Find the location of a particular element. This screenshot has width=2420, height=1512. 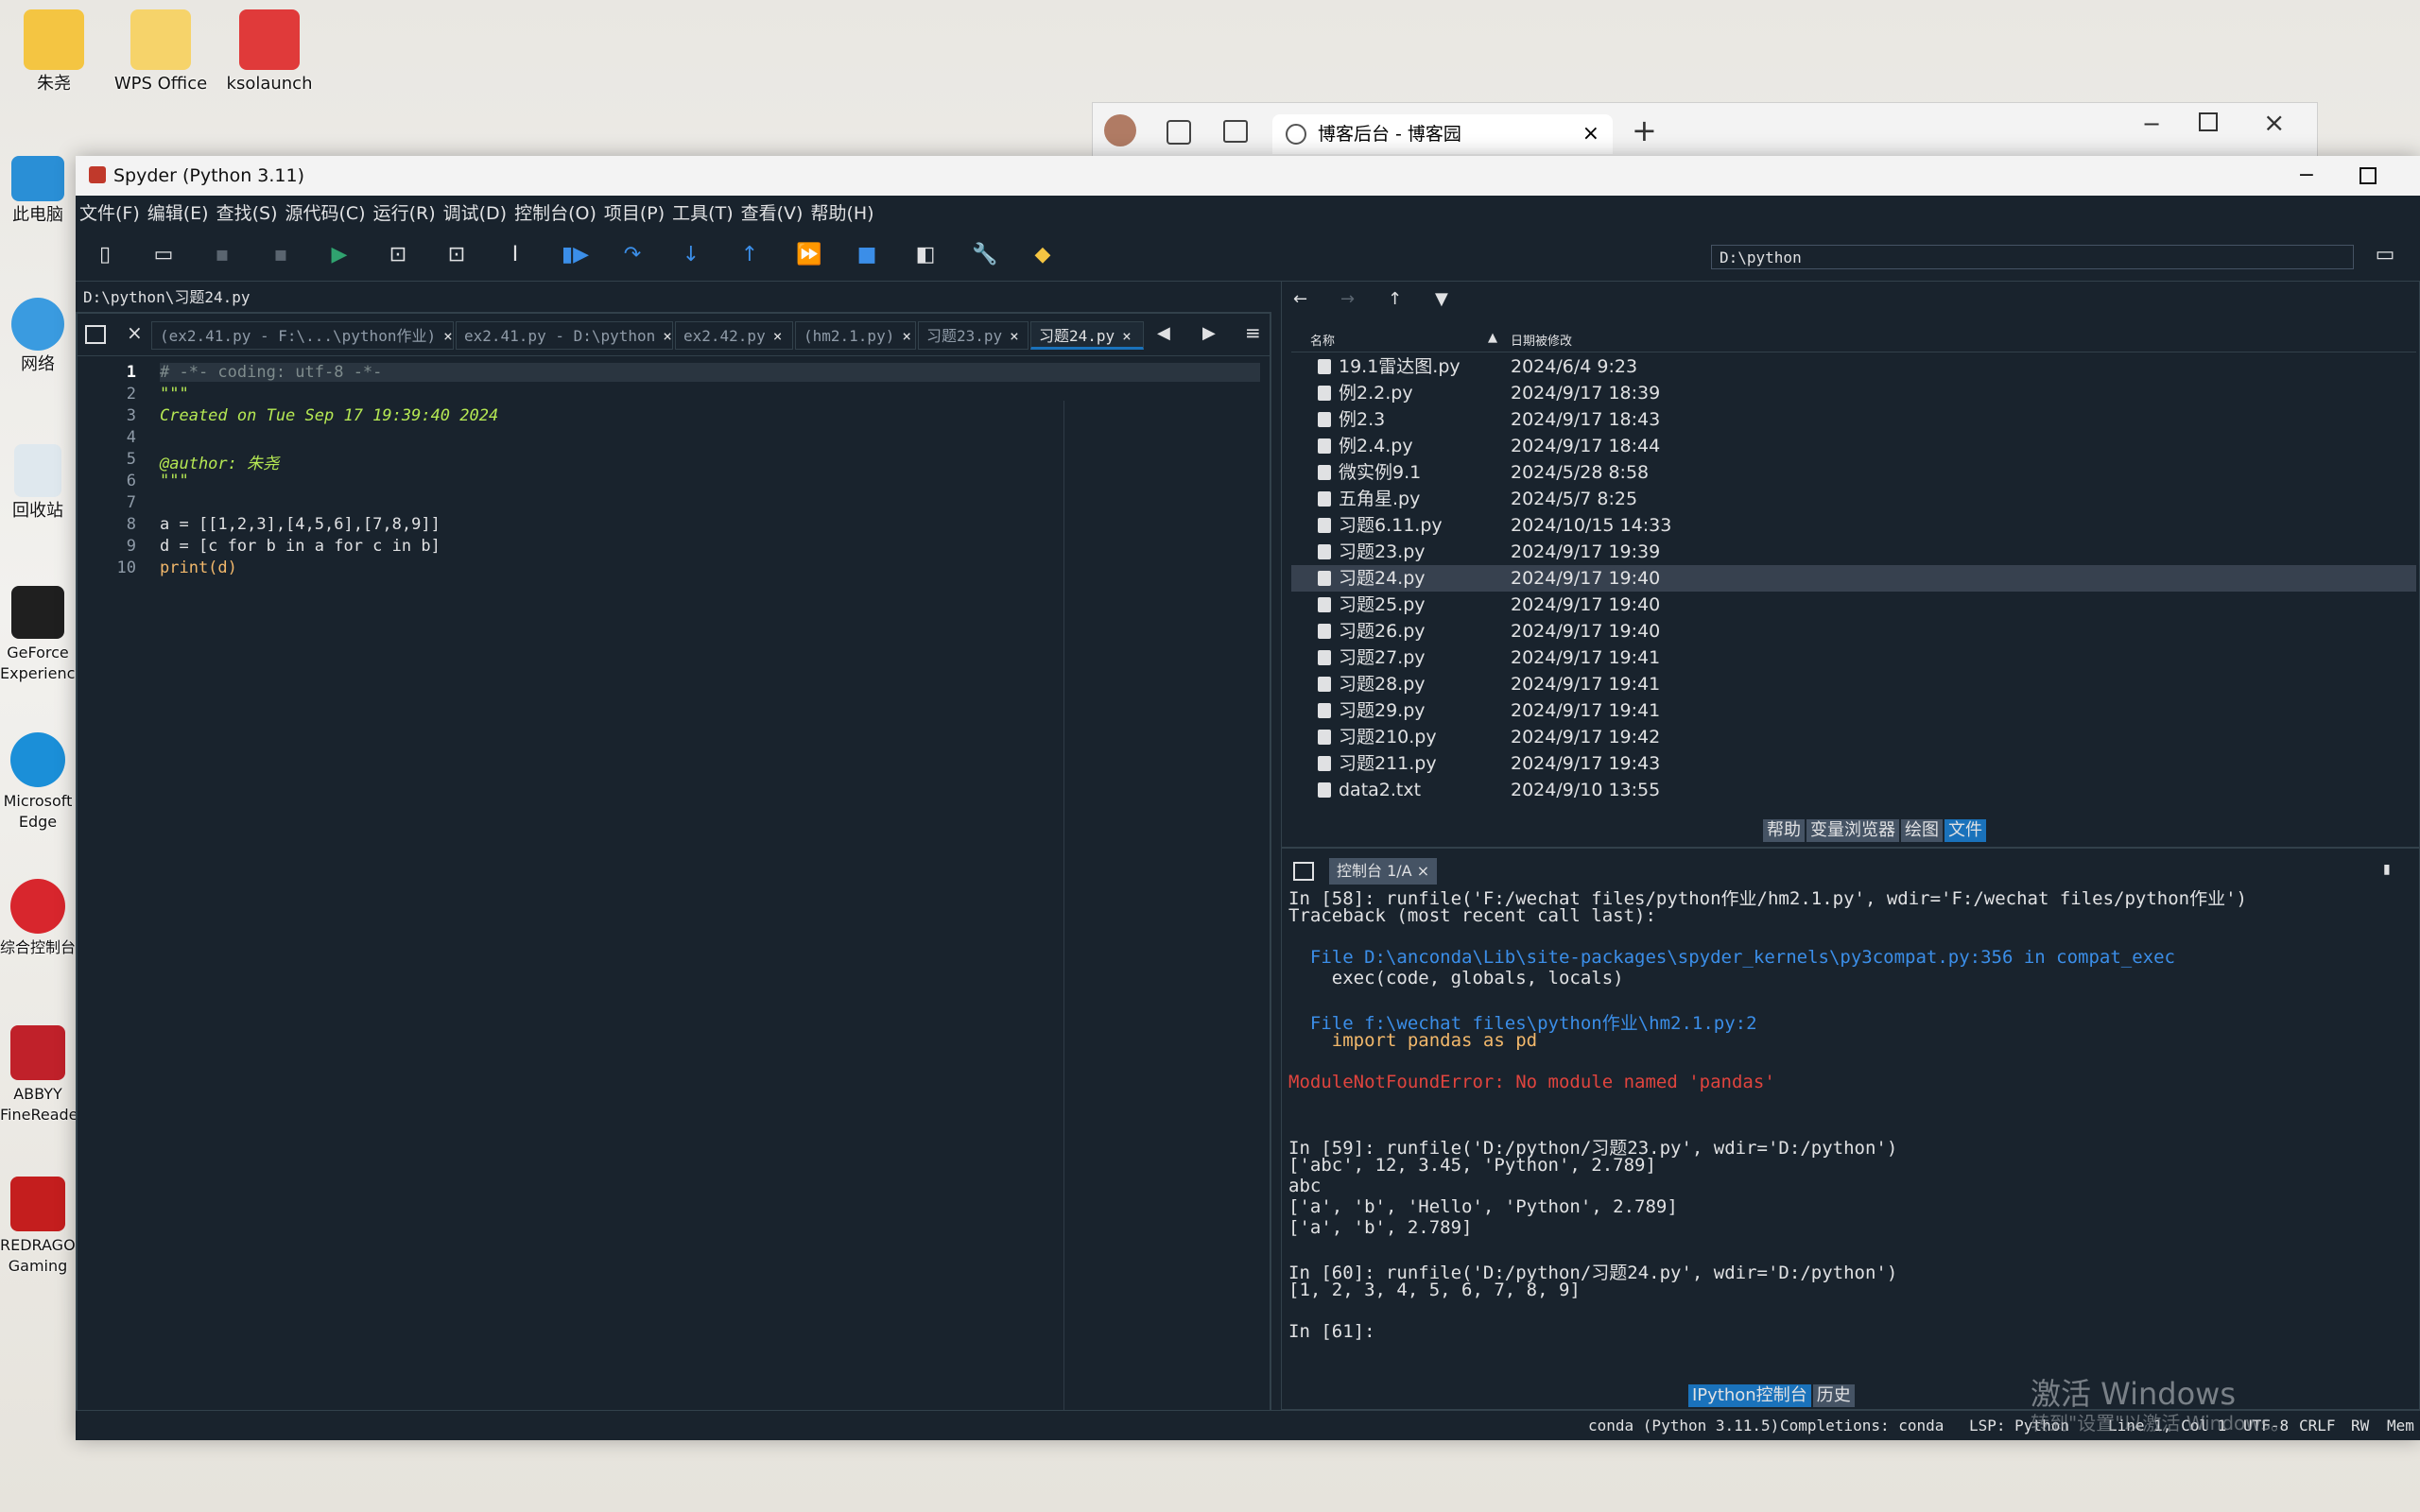

save-all-icon: ▪ is located at coordinates (280, 255).